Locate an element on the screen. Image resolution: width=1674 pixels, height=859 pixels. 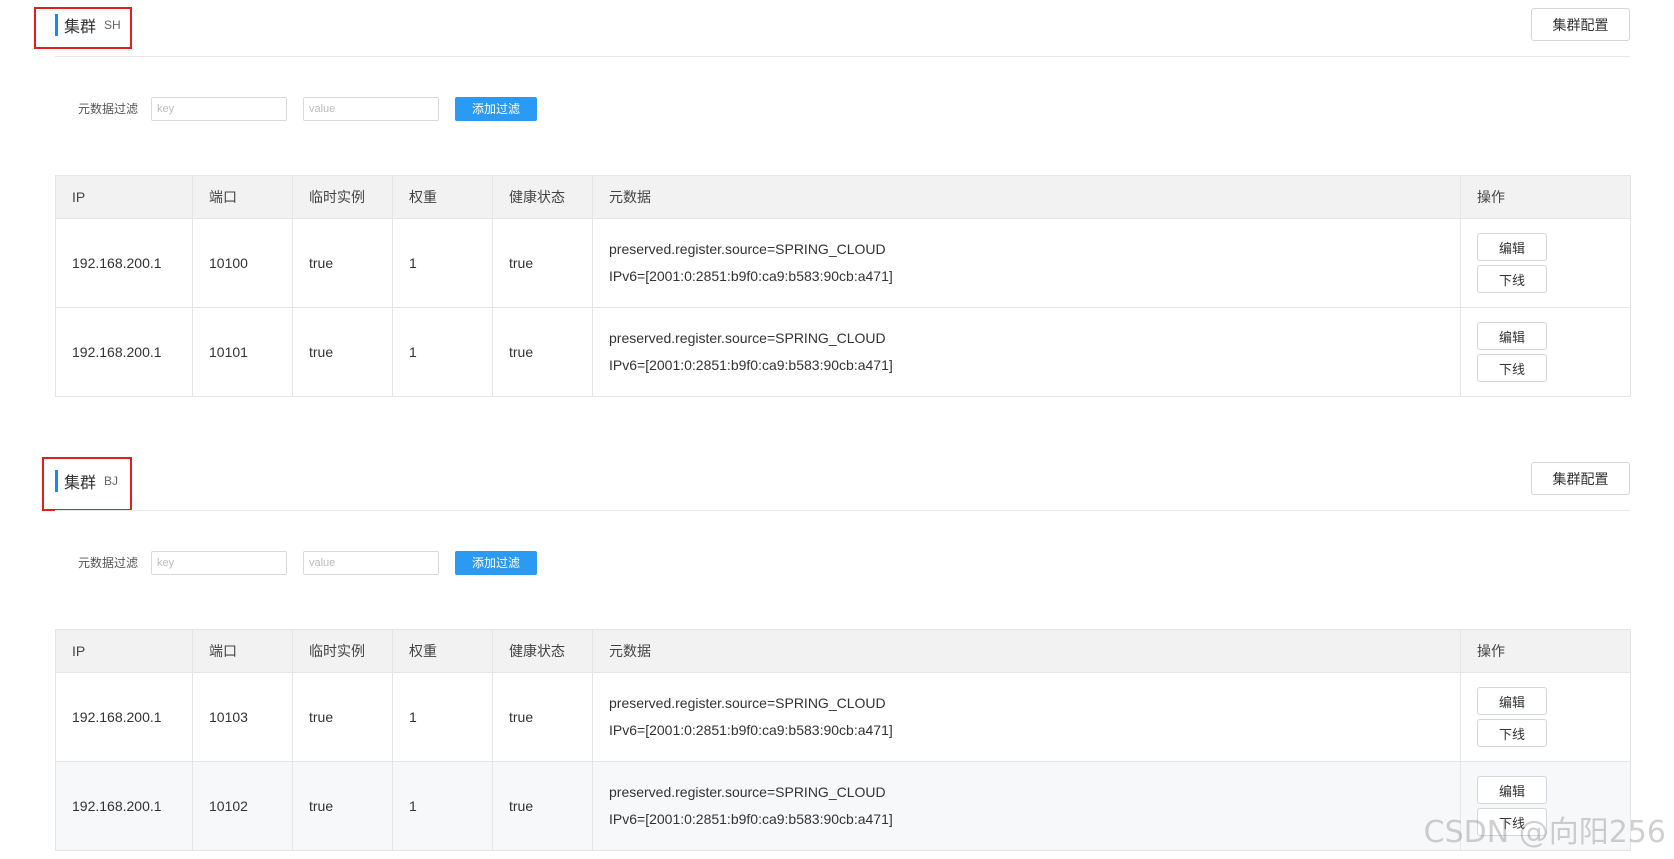
cluster-name: BJ is located at coordinates (111, 481).